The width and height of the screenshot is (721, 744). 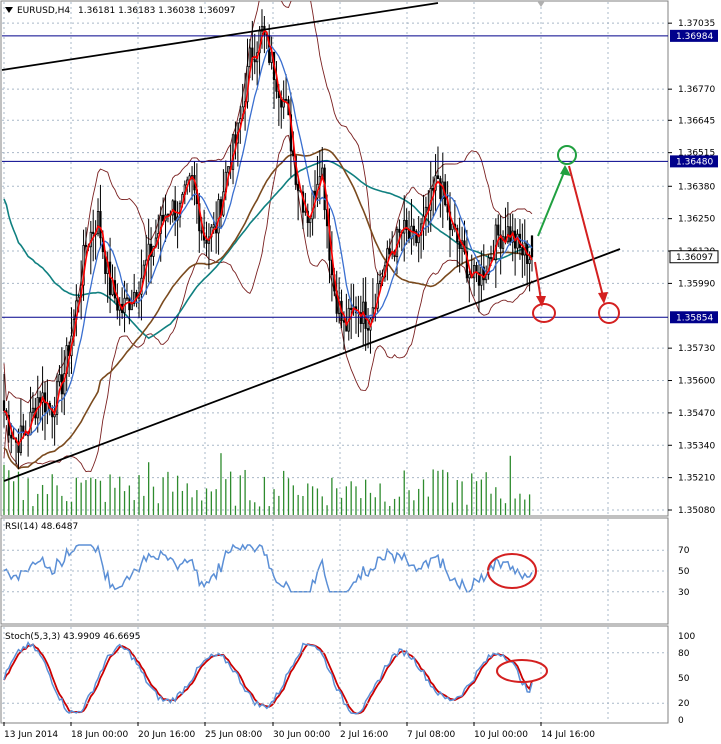 What do you see at coordinates (684, 679) in the screenshot?
I see `stochastic-tick-label: 50` at bounding box center [684, 679].